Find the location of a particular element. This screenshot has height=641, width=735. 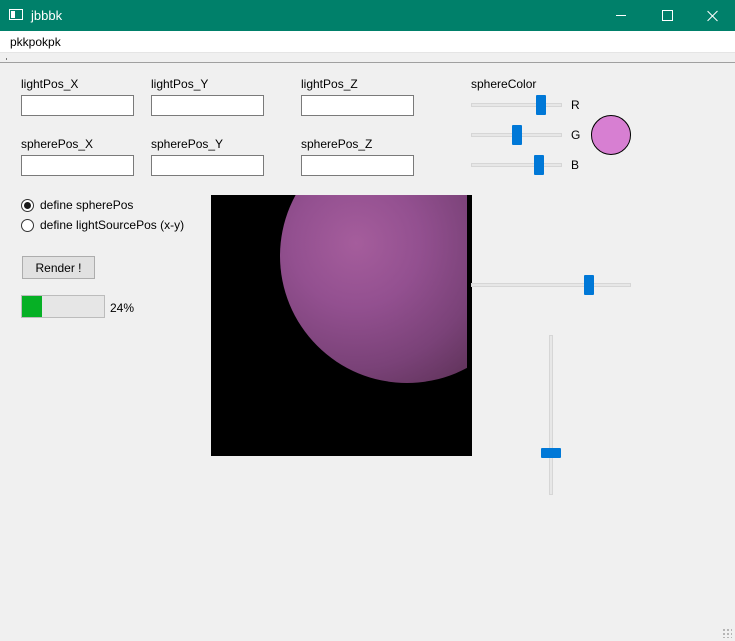

close-button is located at coordinates (712, 15).